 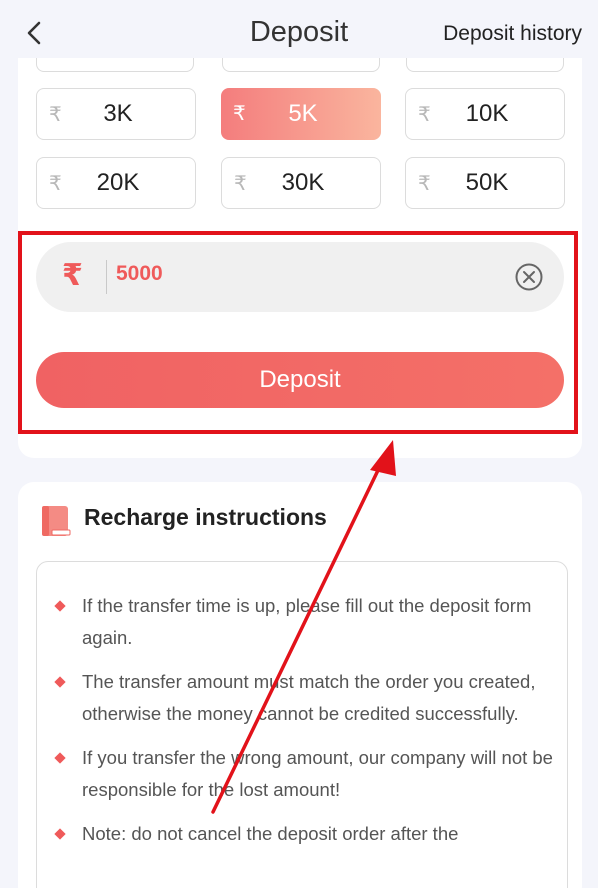 What do you see at coordinates (116, 114) in the screenshot?
I see `amount-chip: ₹ 3K` at bounding box center [116, 114].